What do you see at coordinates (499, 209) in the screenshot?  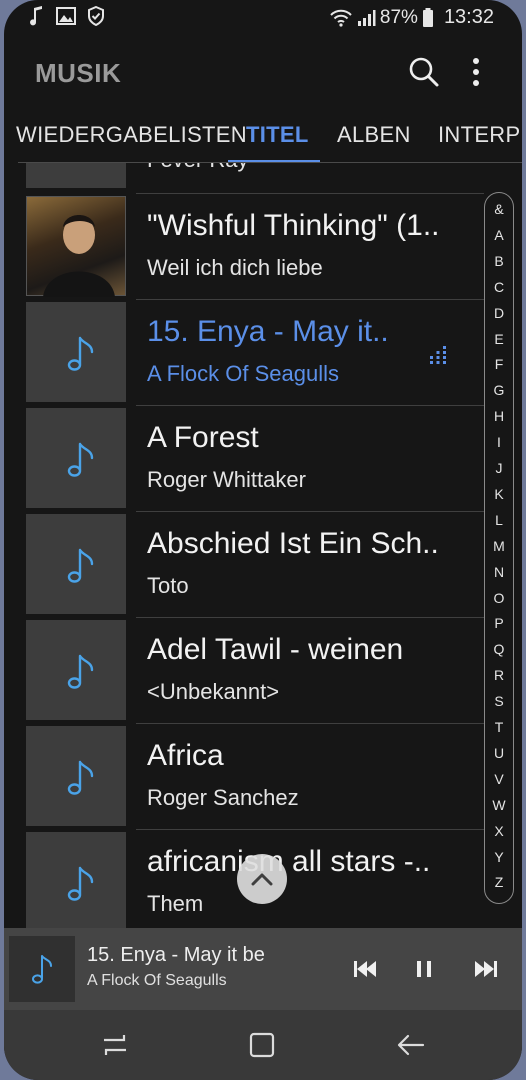 I see `alphabet-index-letter: &` at bounding box center [499, 209].